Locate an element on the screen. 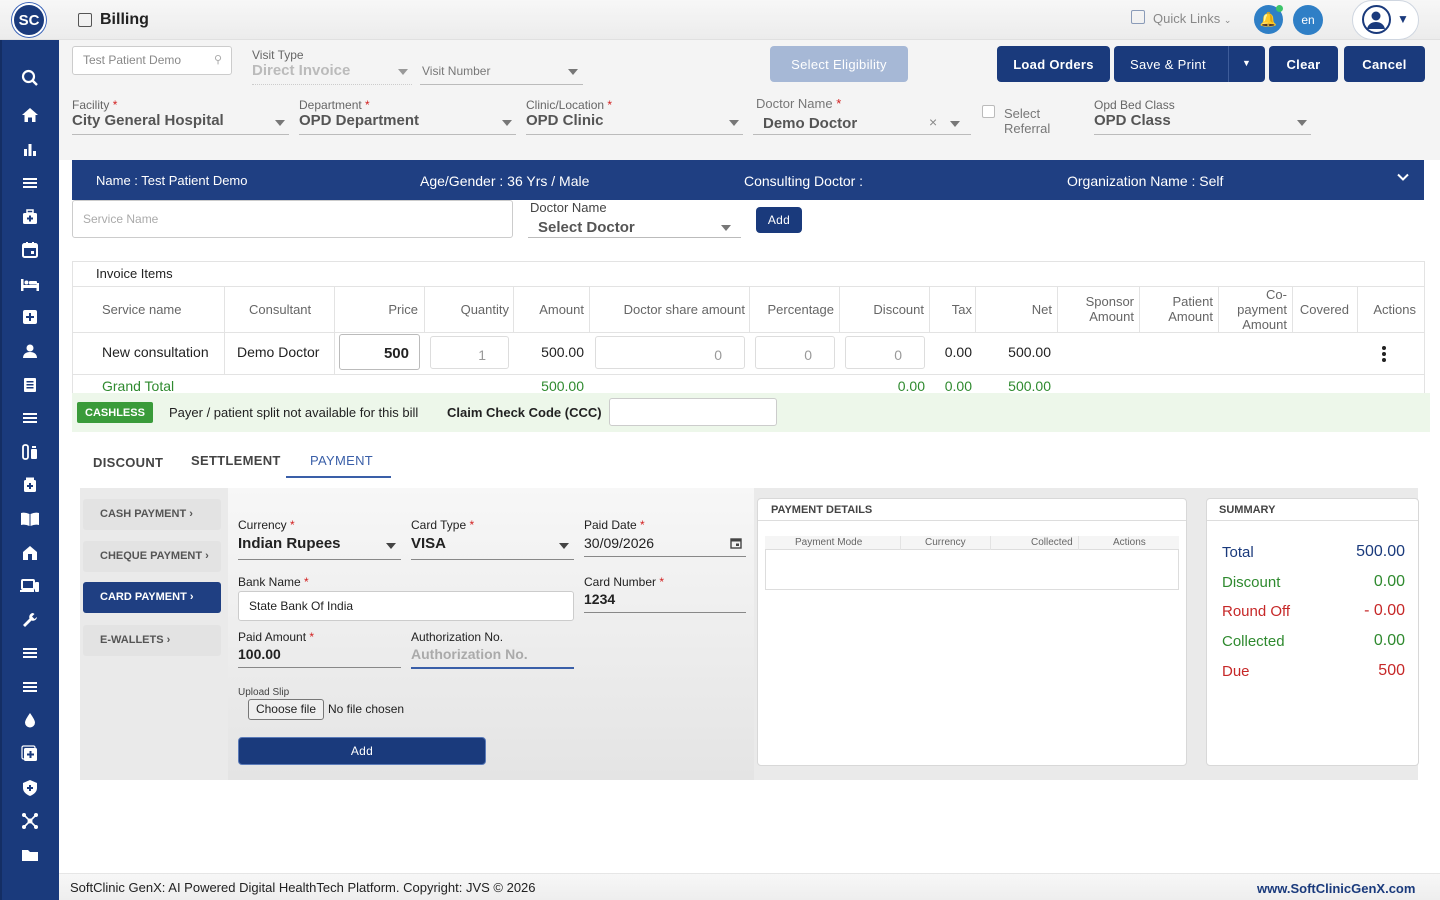  card-divider is located at coordinates (972, 520).